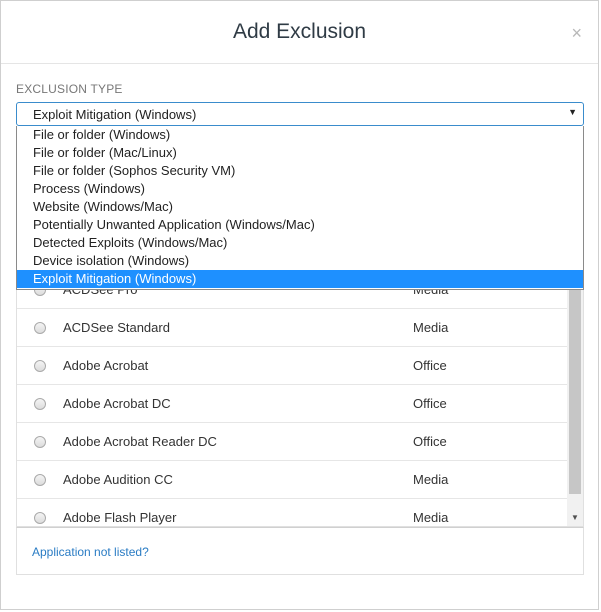 This screenshot has height=612, width=601. Describe the element at coordinates (292, 480) in the screenshot. I see `application-row: Adobe Audition CC Media` at that location.